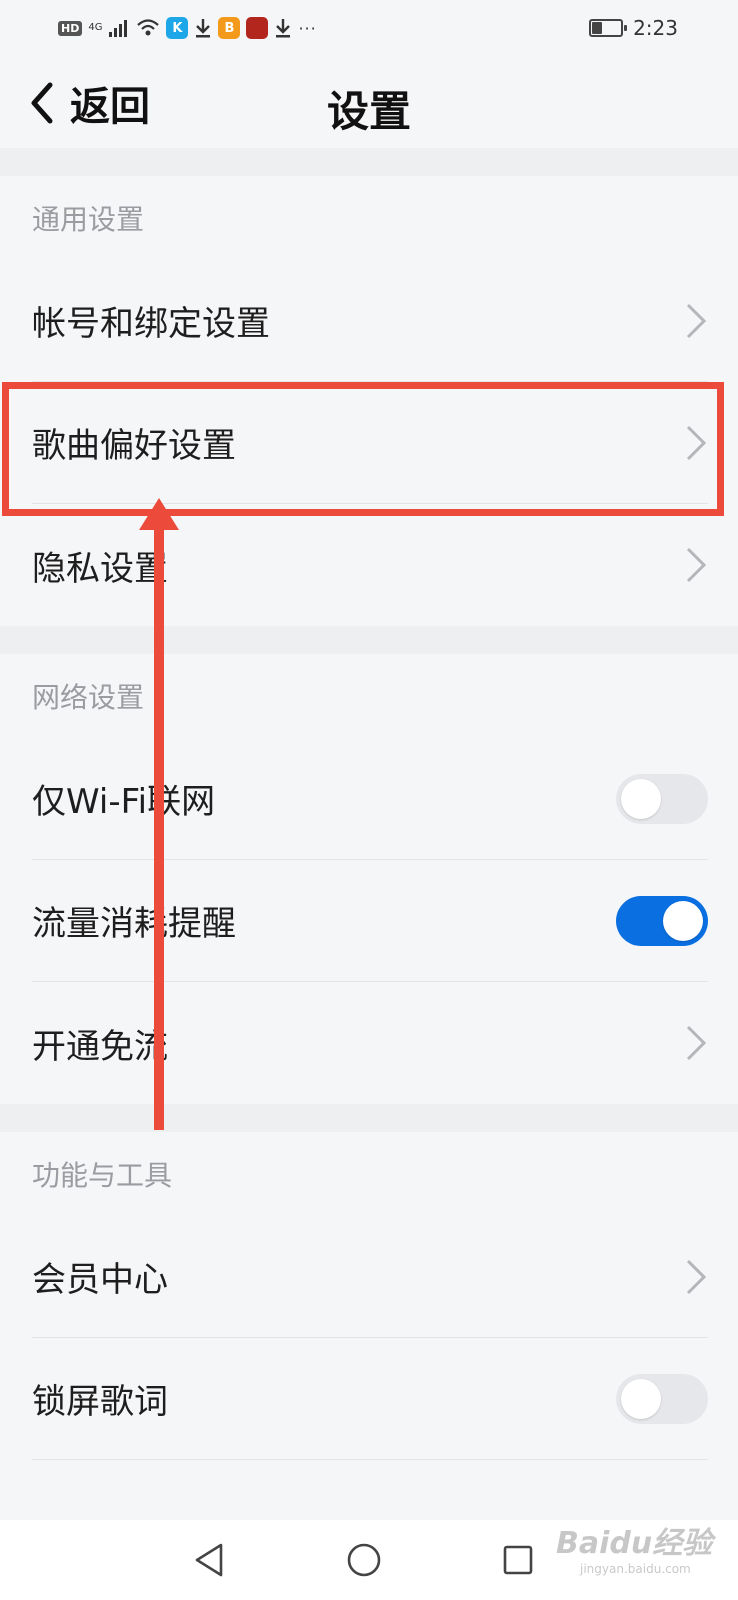  Describe the element at coordinates (88, 697) in the screenshot. I see `group-title: 网络设置` at that location.